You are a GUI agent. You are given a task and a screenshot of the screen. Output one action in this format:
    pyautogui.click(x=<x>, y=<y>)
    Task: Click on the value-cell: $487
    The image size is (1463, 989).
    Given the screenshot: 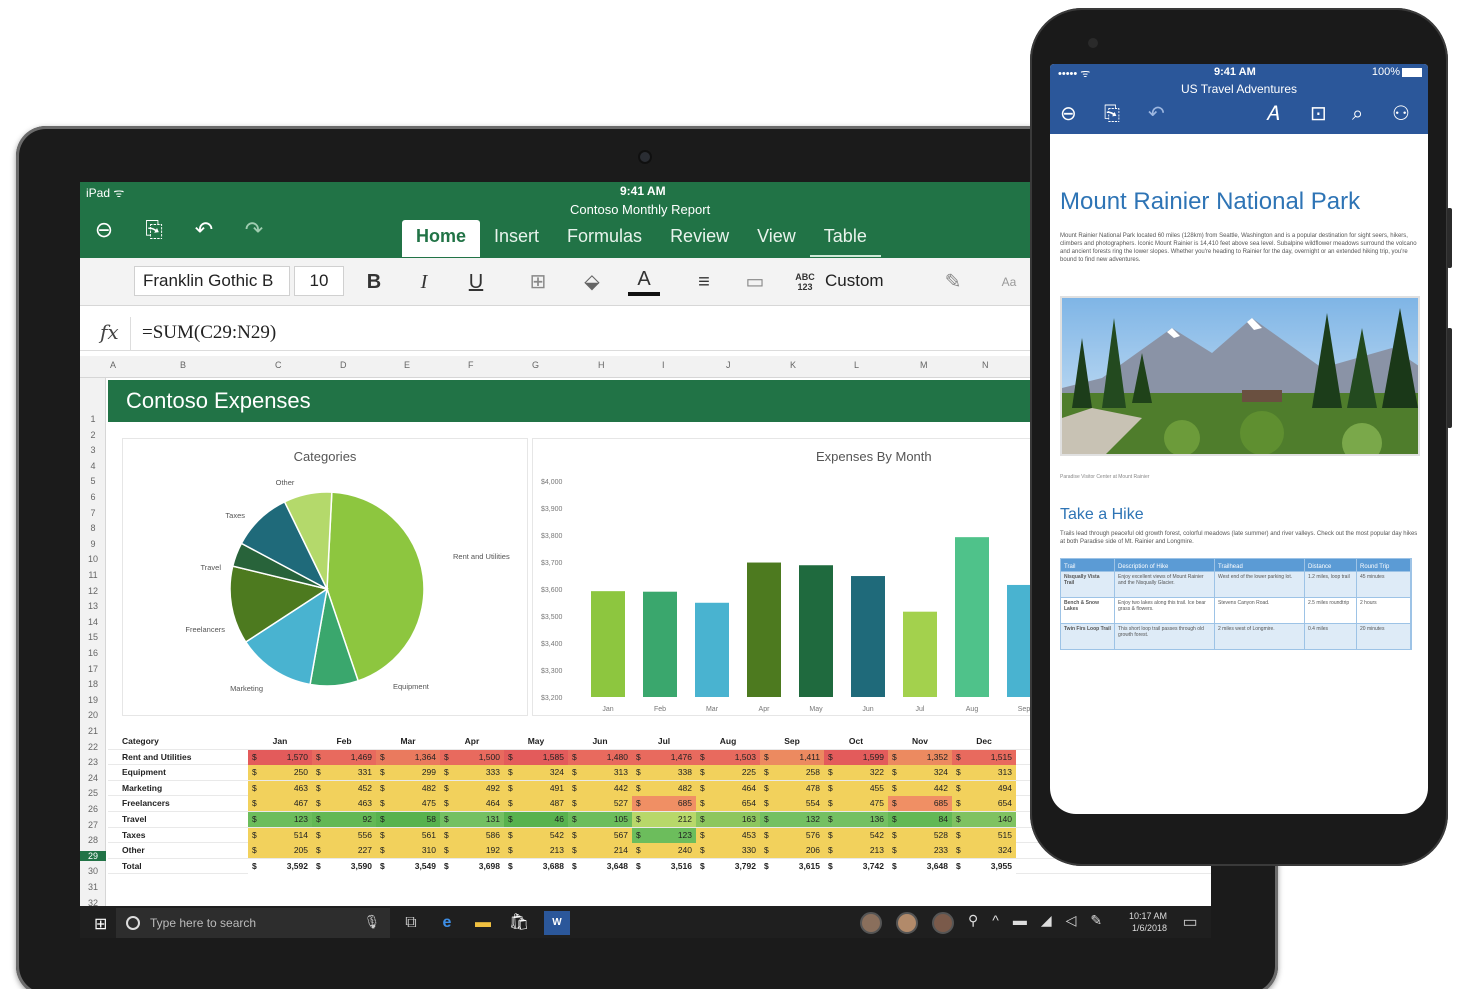 What is the action you would take?
    pyautogui.click(x=536, y=804)
    